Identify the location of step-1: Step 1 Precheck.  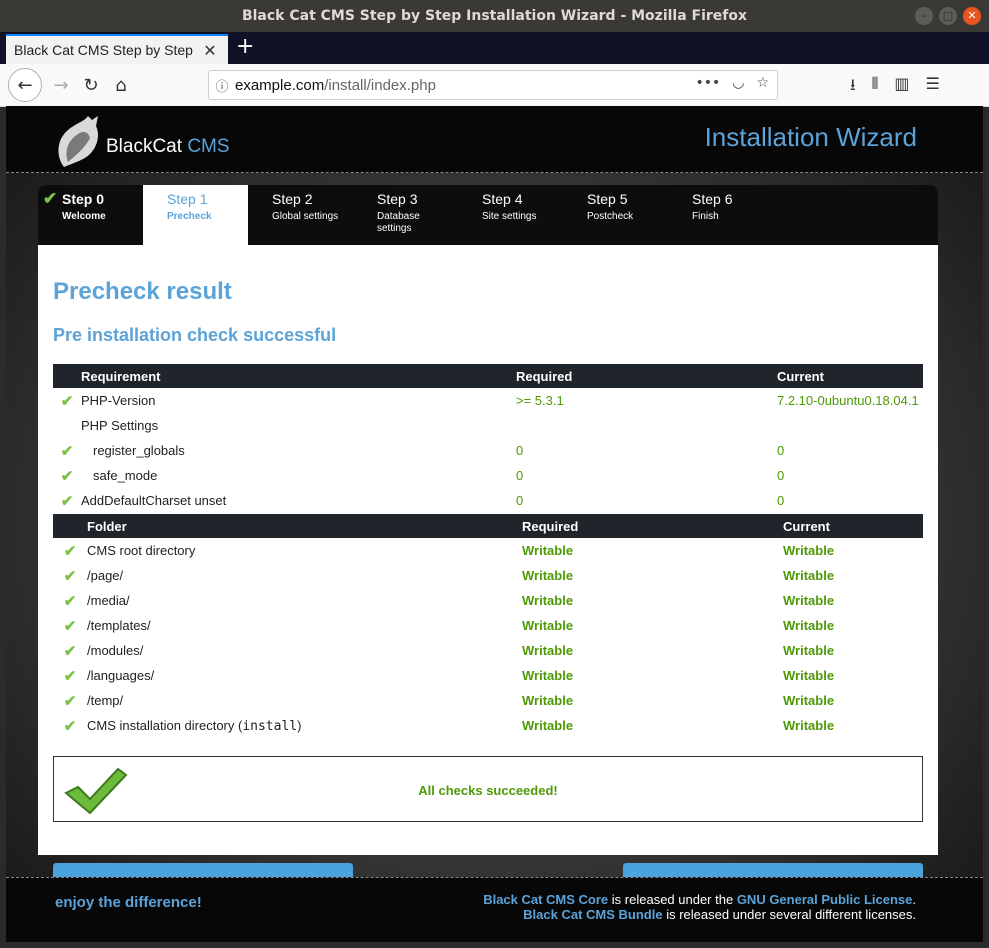
(195, 215).